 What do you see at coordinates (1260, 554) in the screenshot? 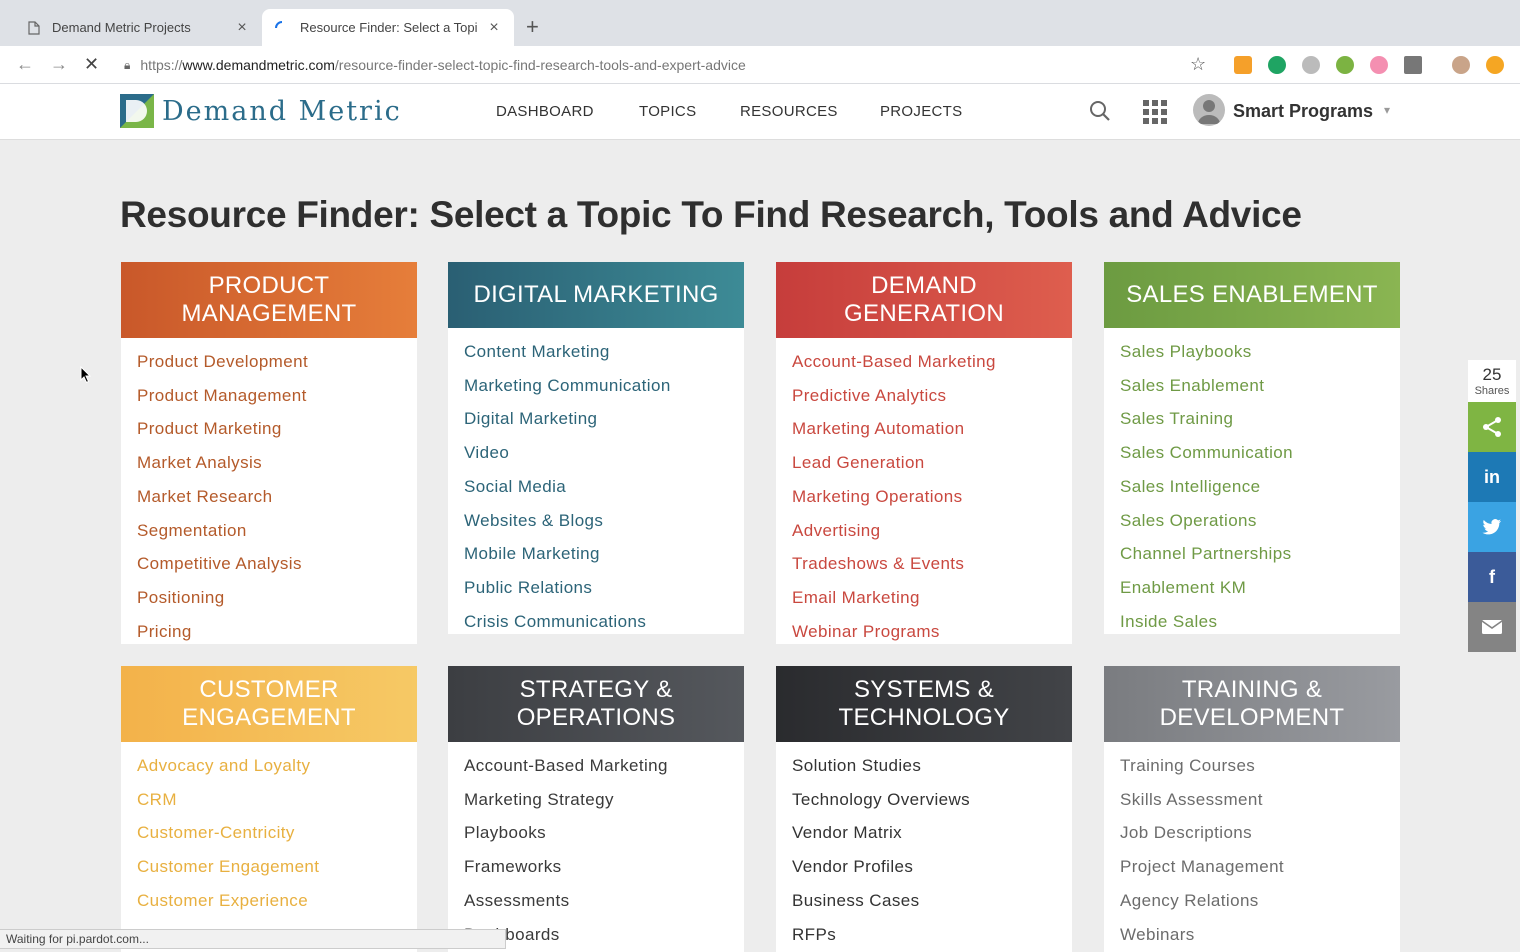
I see `topic-link: Channel Partnerships` at bounding box center [1260, 554].